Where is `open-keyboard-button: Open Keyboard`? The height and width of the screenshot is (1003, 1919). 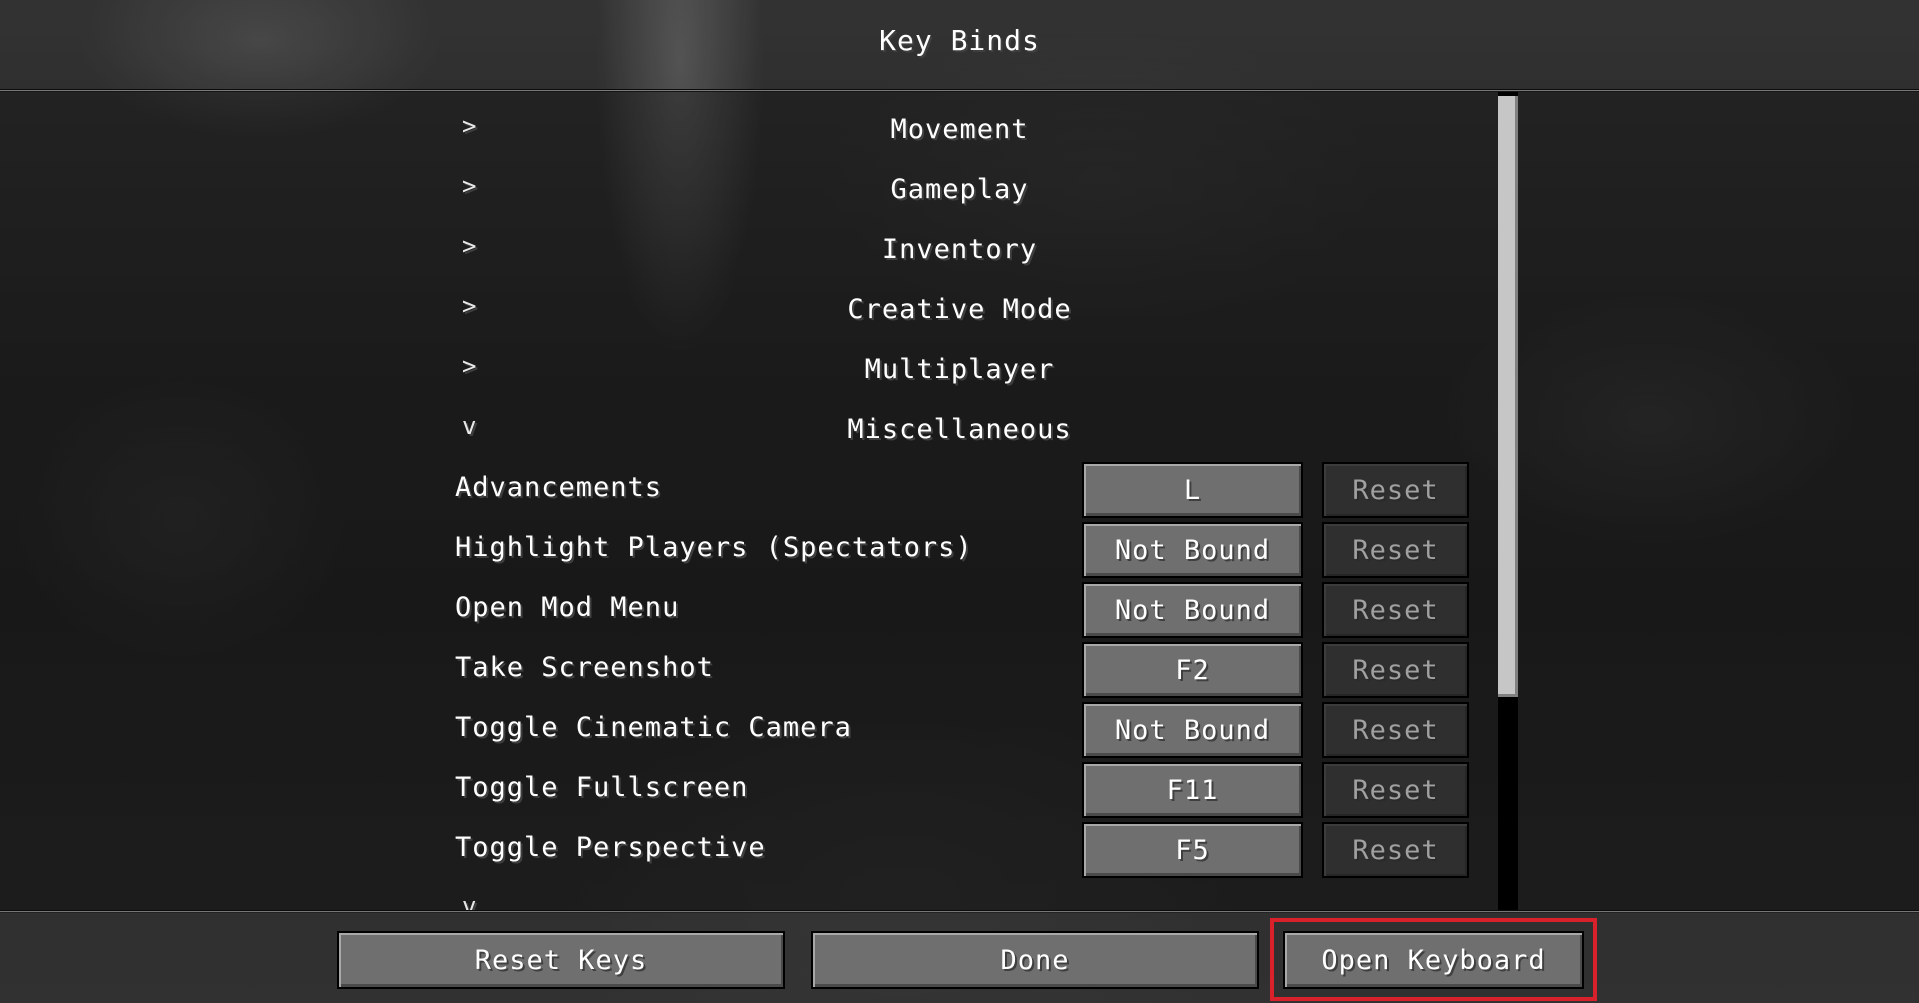
open-keyboard-button: Open Keyboard is located at coordinates (1433, 960).